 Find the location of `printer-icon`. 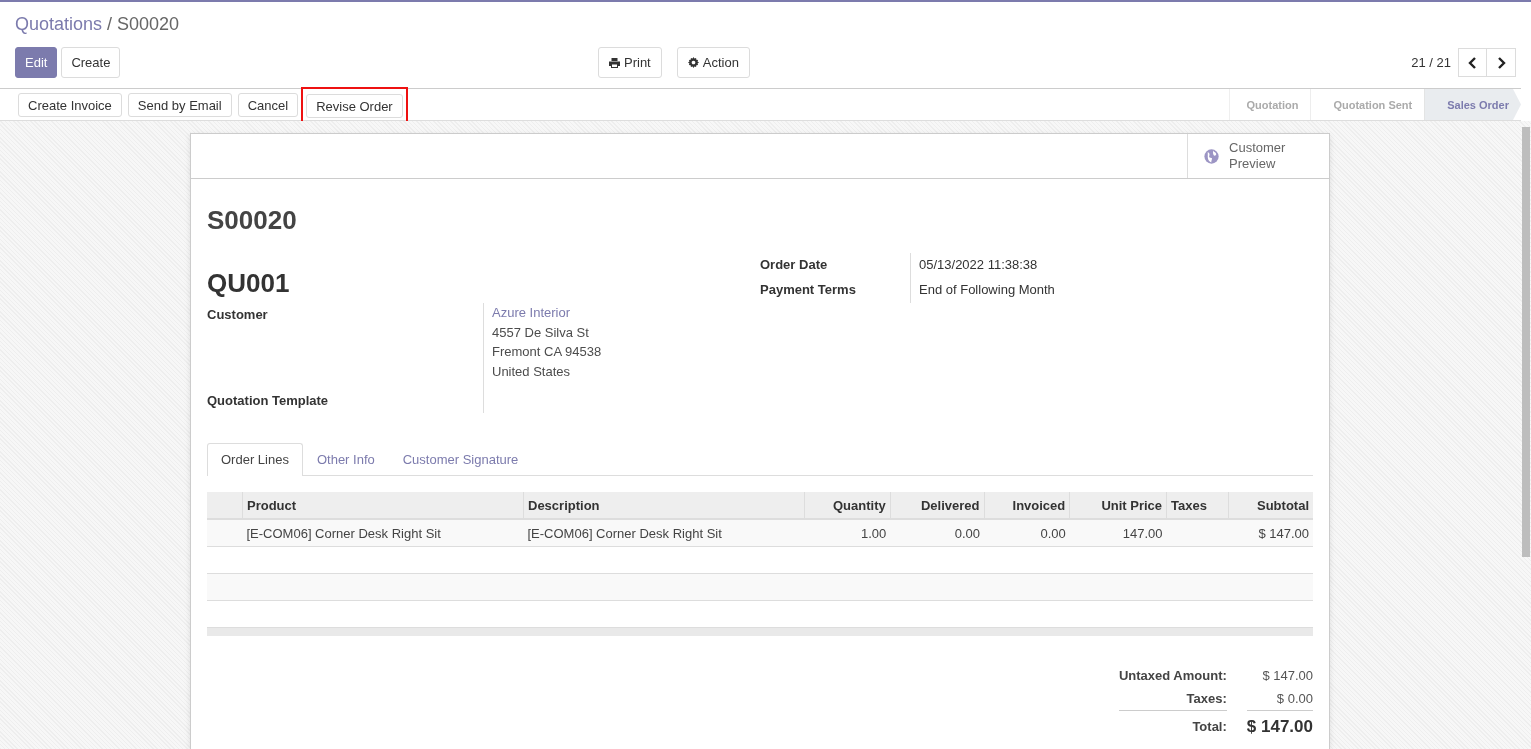

printer-icon is located at coordinates (614, 62).